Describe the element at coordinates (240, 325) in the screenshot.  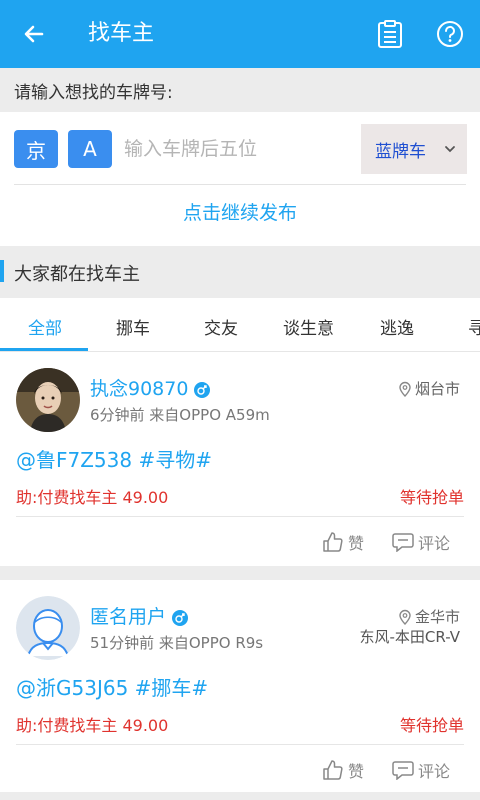
I see `category-tabs: 全部 挪车 交友 谈生意 逃逸 寻` at that location.